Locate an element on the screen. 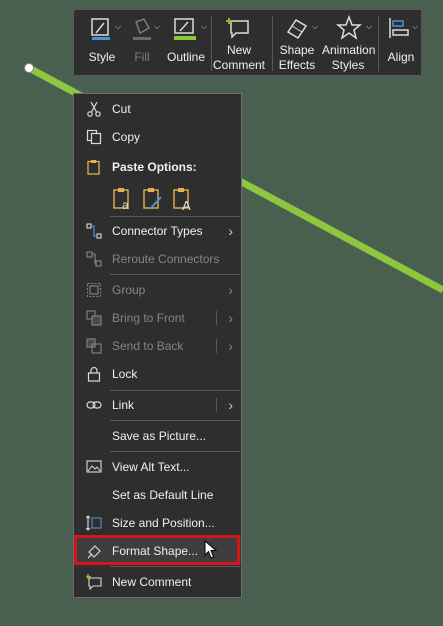 This screenshot has width=443, height=626. paste-keep-formatting-icon: a is located at coordinates (121, 200).